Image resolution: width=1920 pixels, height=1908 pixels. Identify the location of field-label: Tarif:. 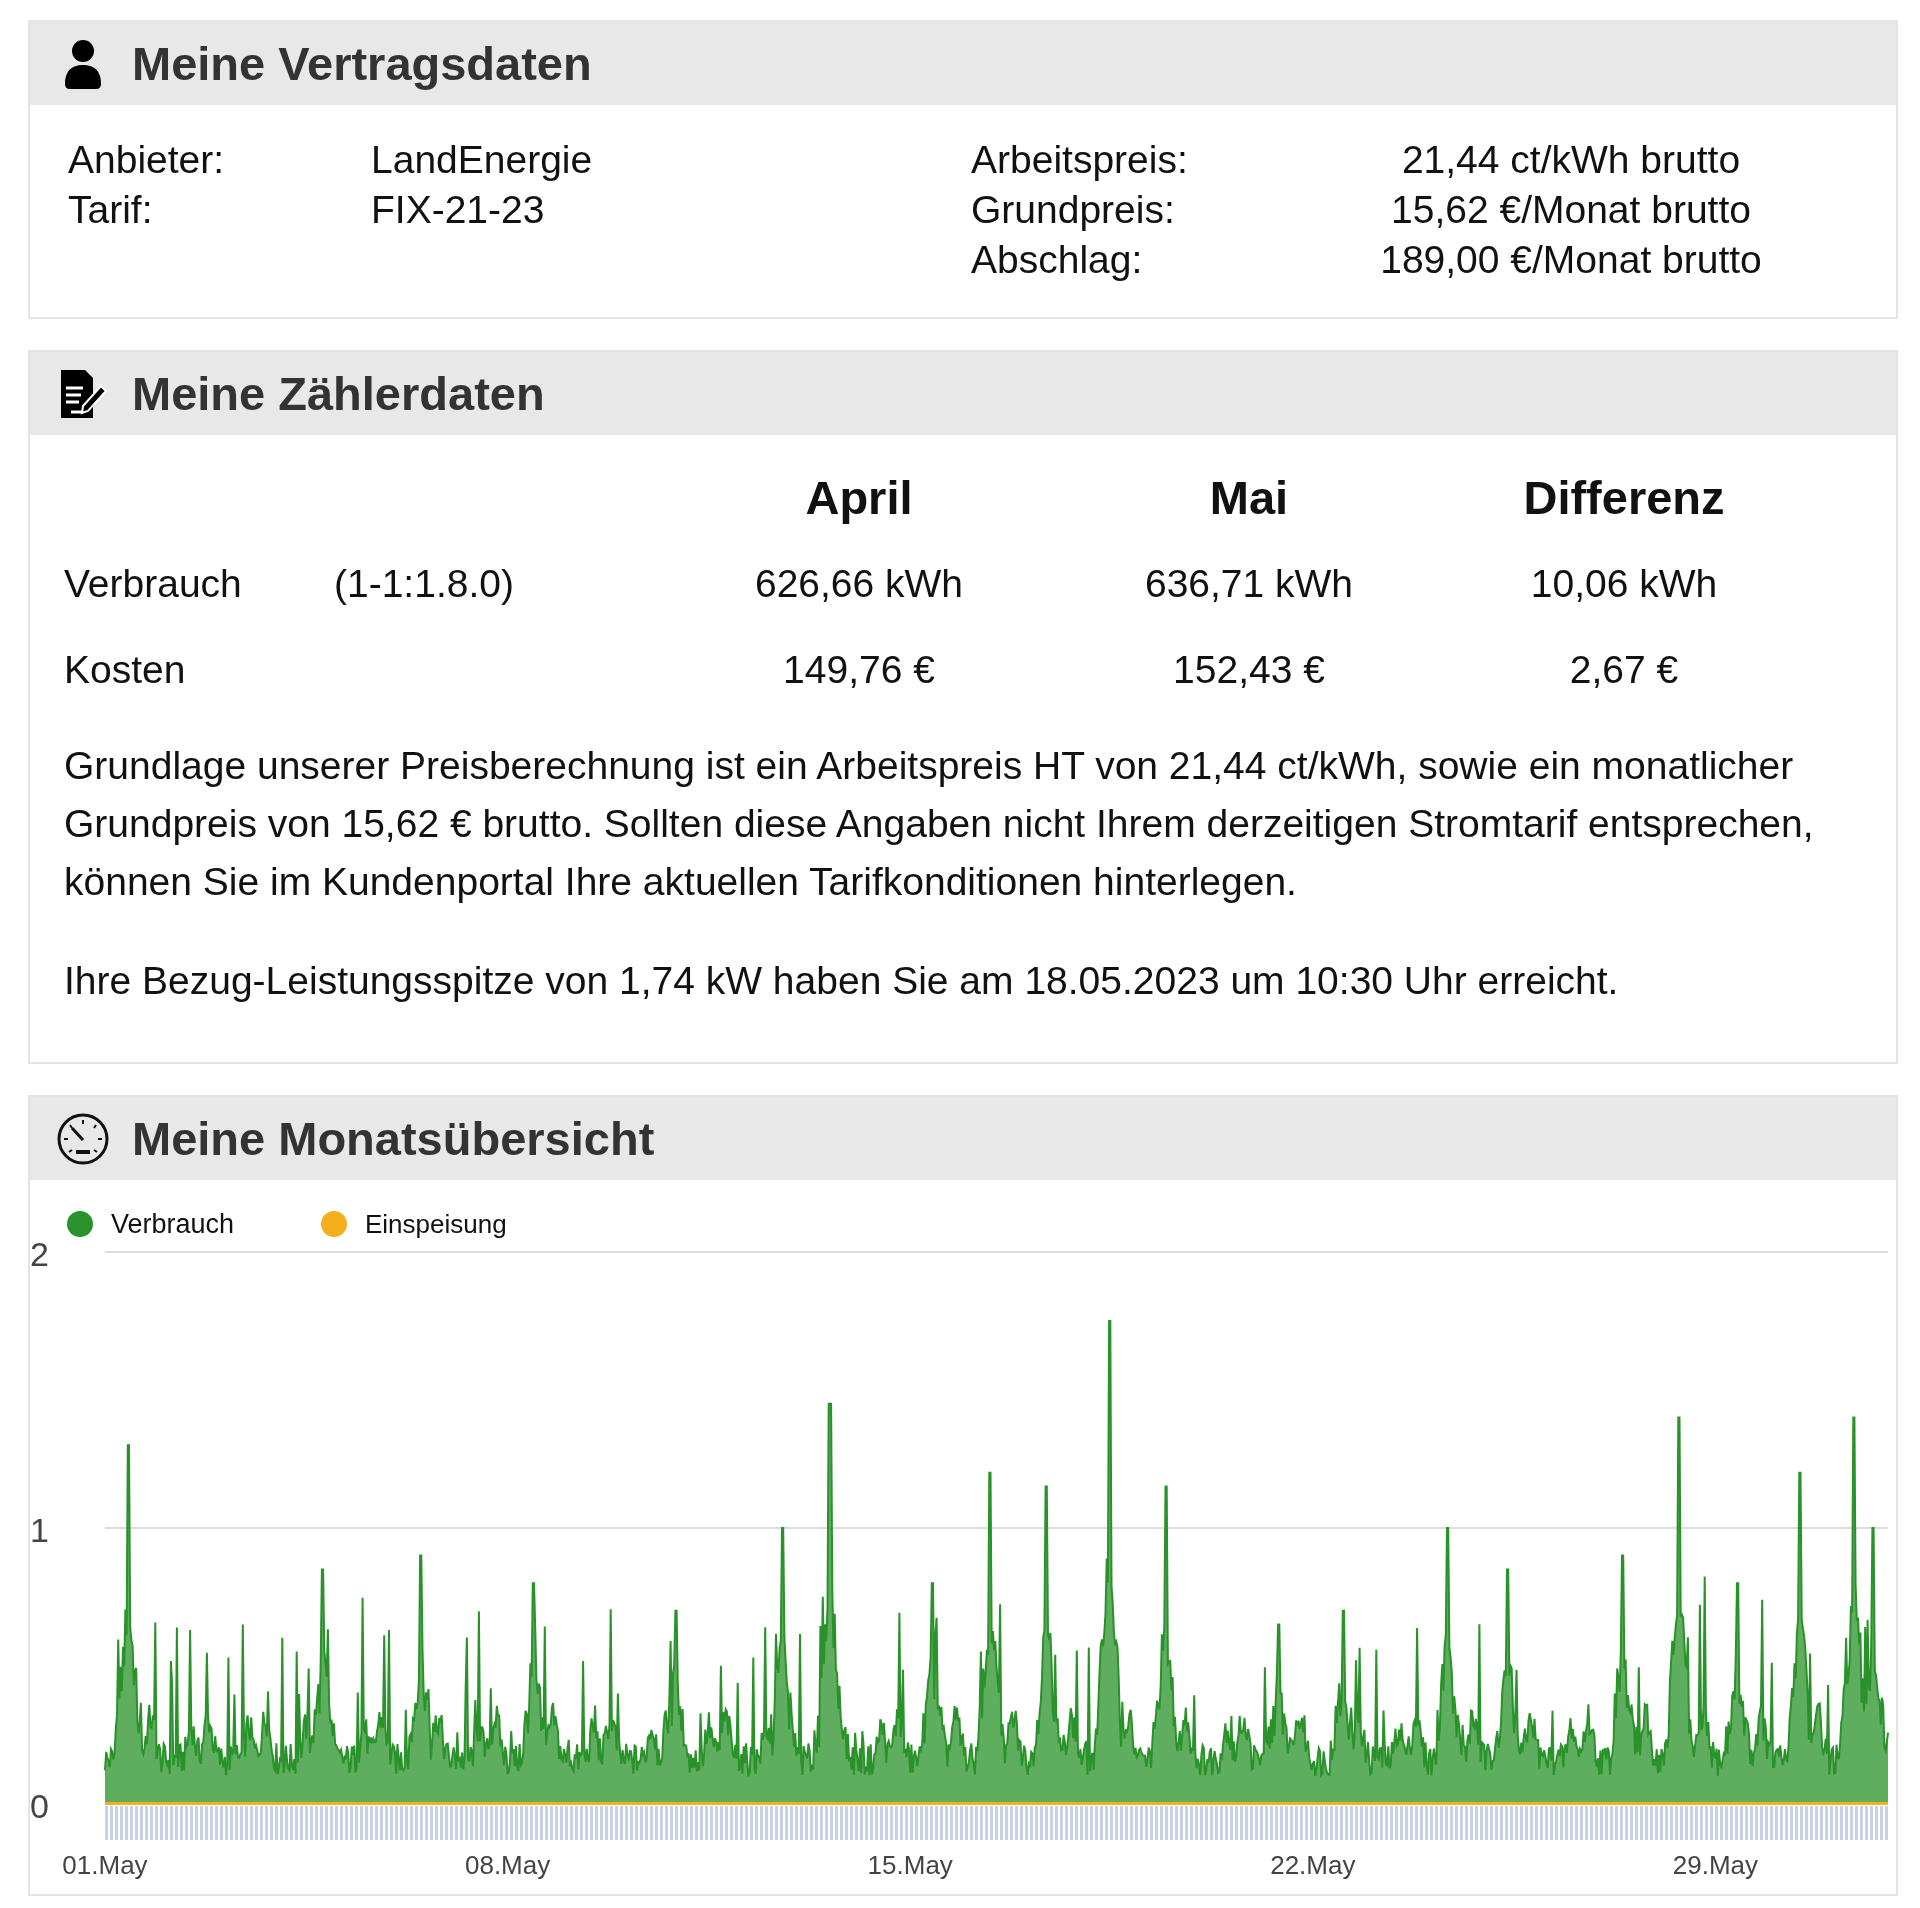
(111, 210).